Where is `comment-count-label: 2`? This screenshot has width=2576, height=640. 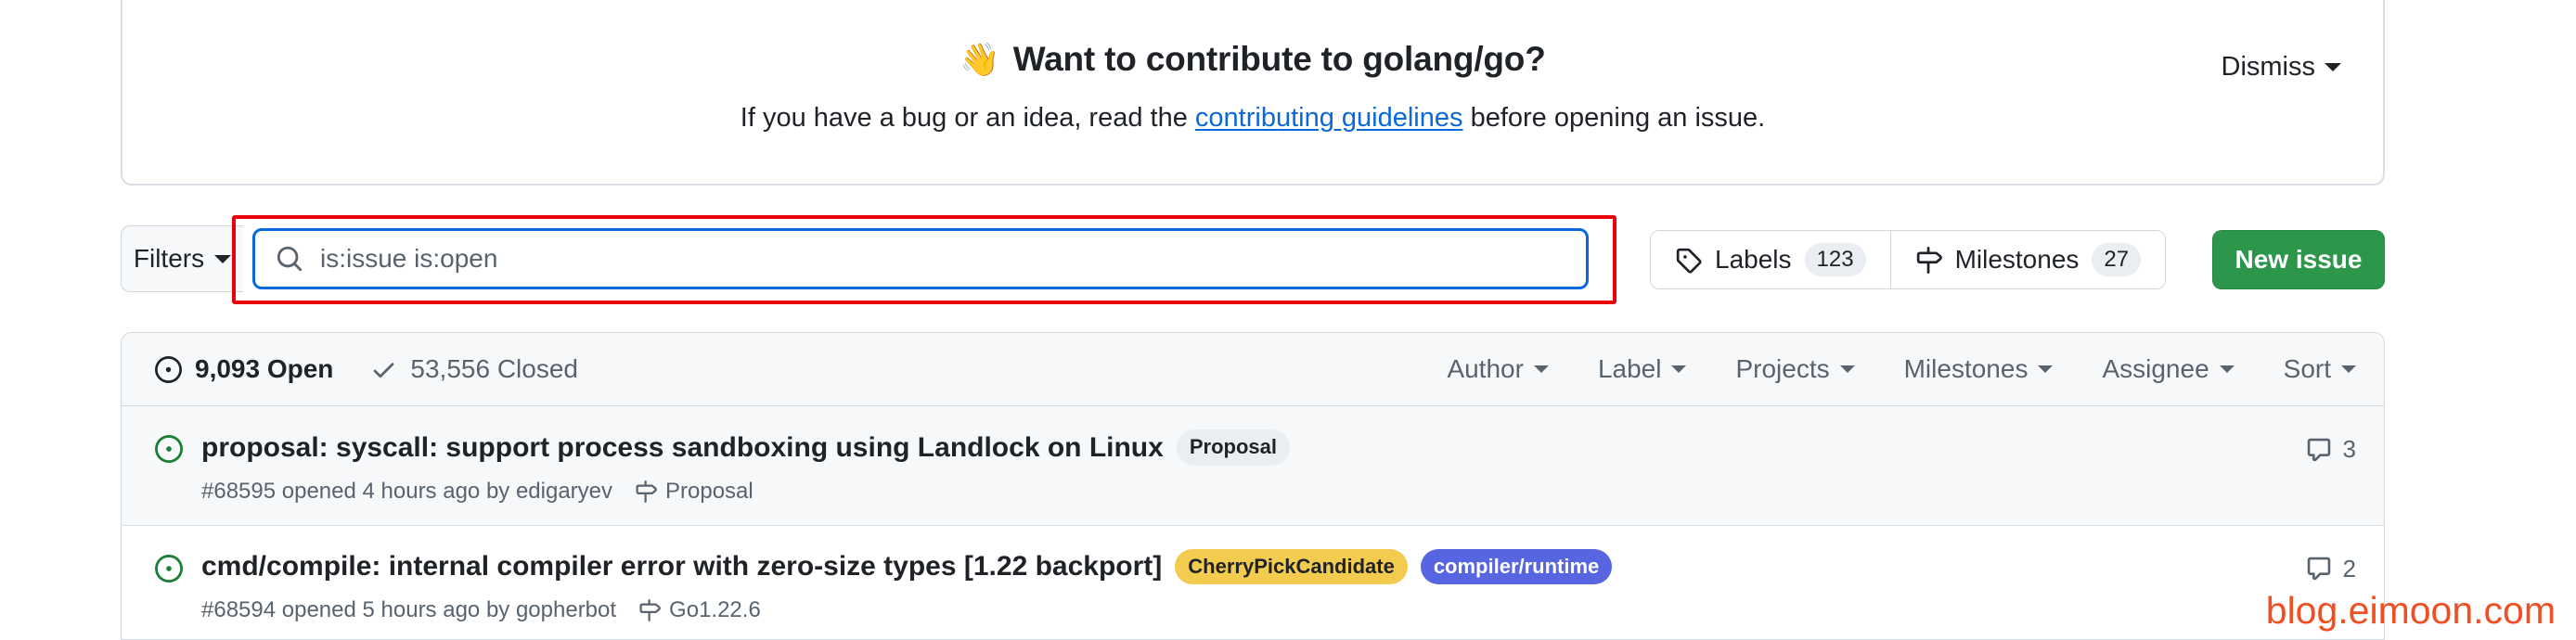
comment-count-label: 2 is located at coordinates (2349, 568).